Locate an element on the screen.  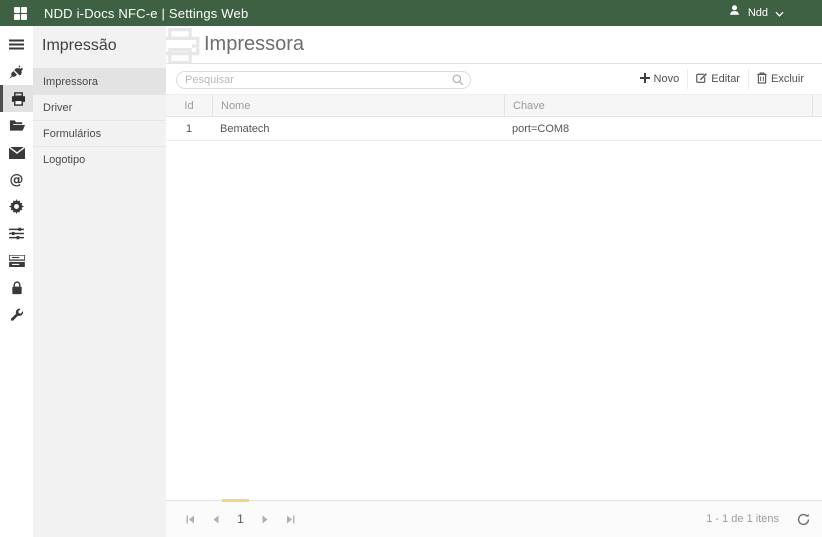
search-icon is located at coordinates (458, 82).